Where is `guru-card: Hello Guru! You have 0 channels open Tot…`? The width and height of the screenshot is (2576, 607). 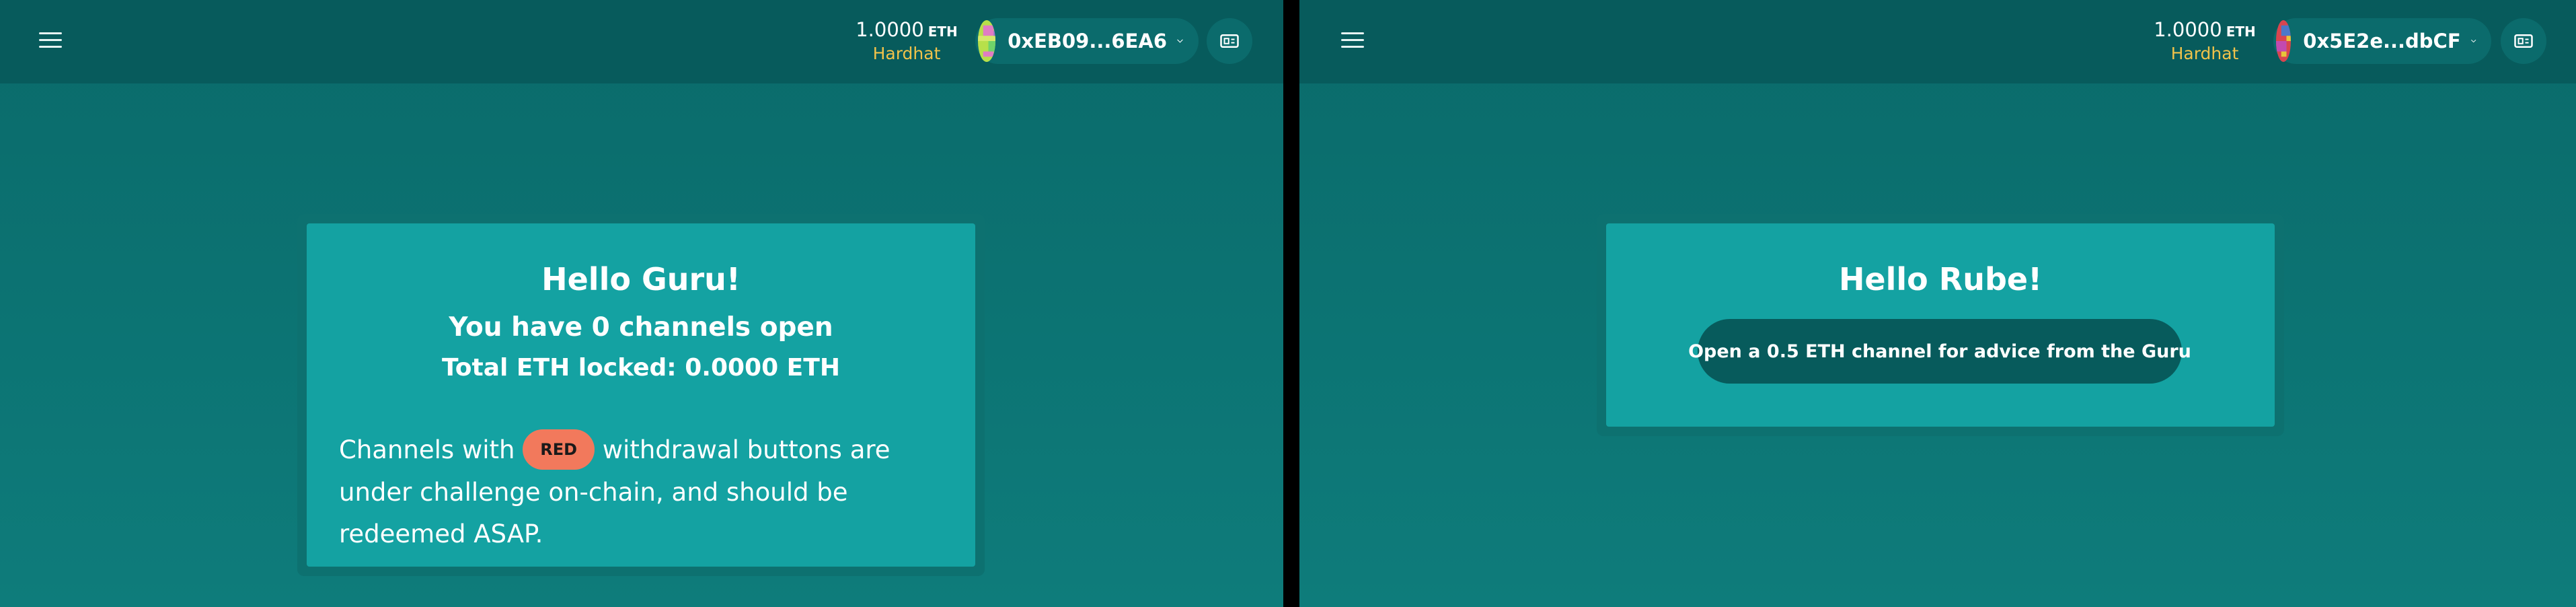 guru-card: Hello Guru! You have 0 channels open Tot… is located at coordinates (641, 395).